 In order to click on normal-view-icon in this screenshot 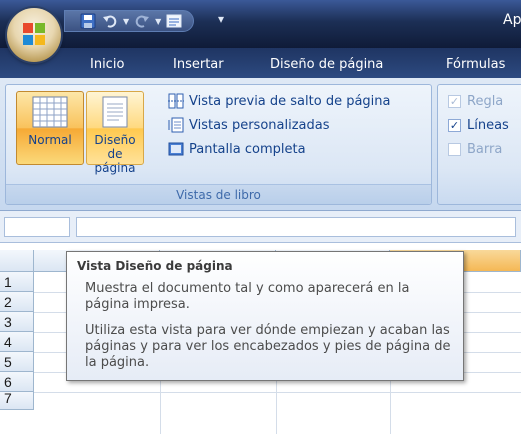, I will do `click(50, 112)`.